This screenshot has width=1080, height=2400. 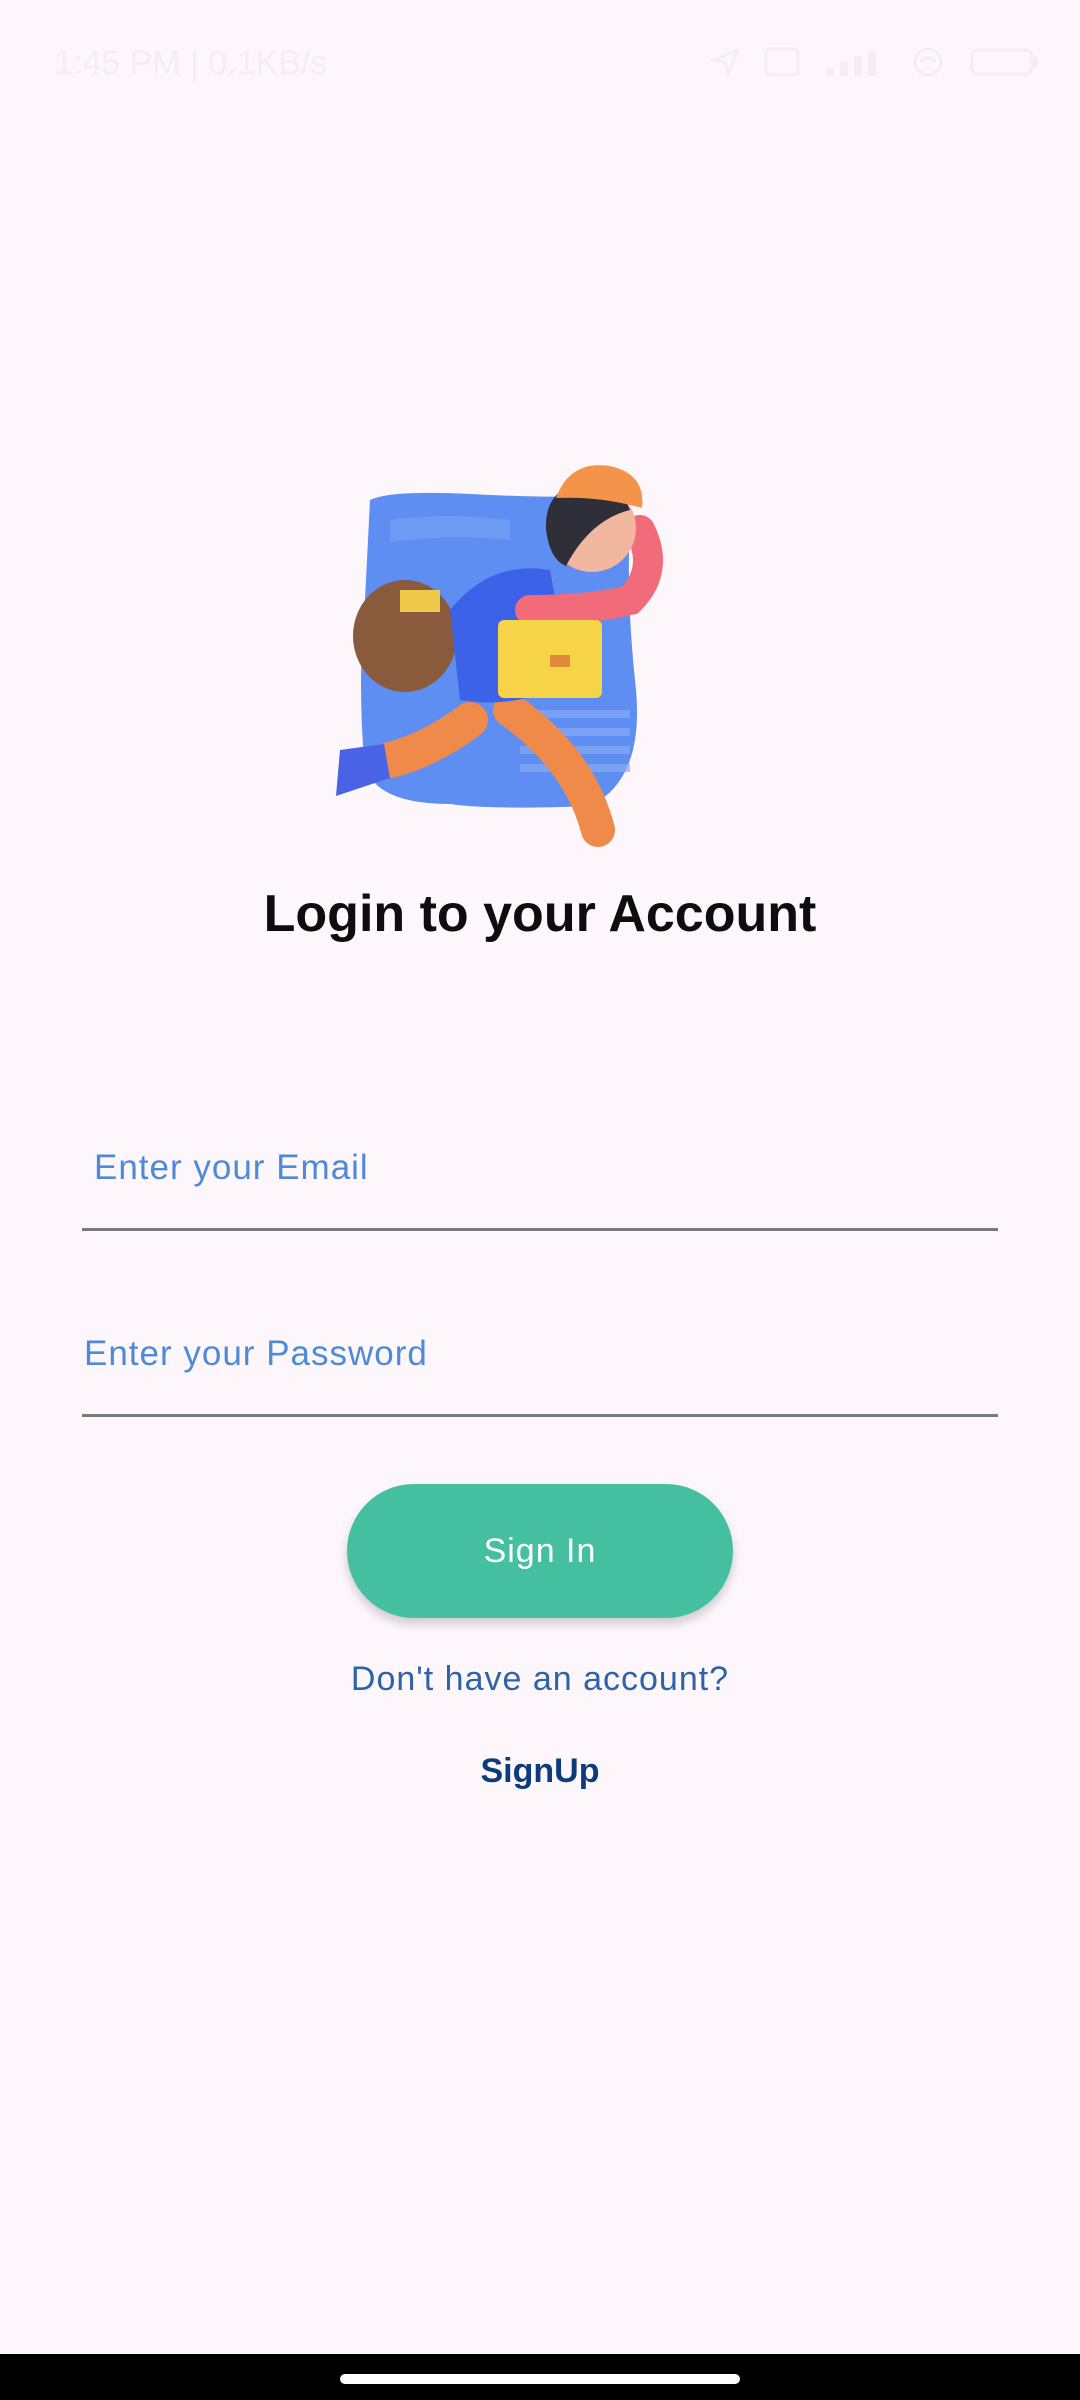 I want to click on home-indicator, so click(x=540, y=2379).